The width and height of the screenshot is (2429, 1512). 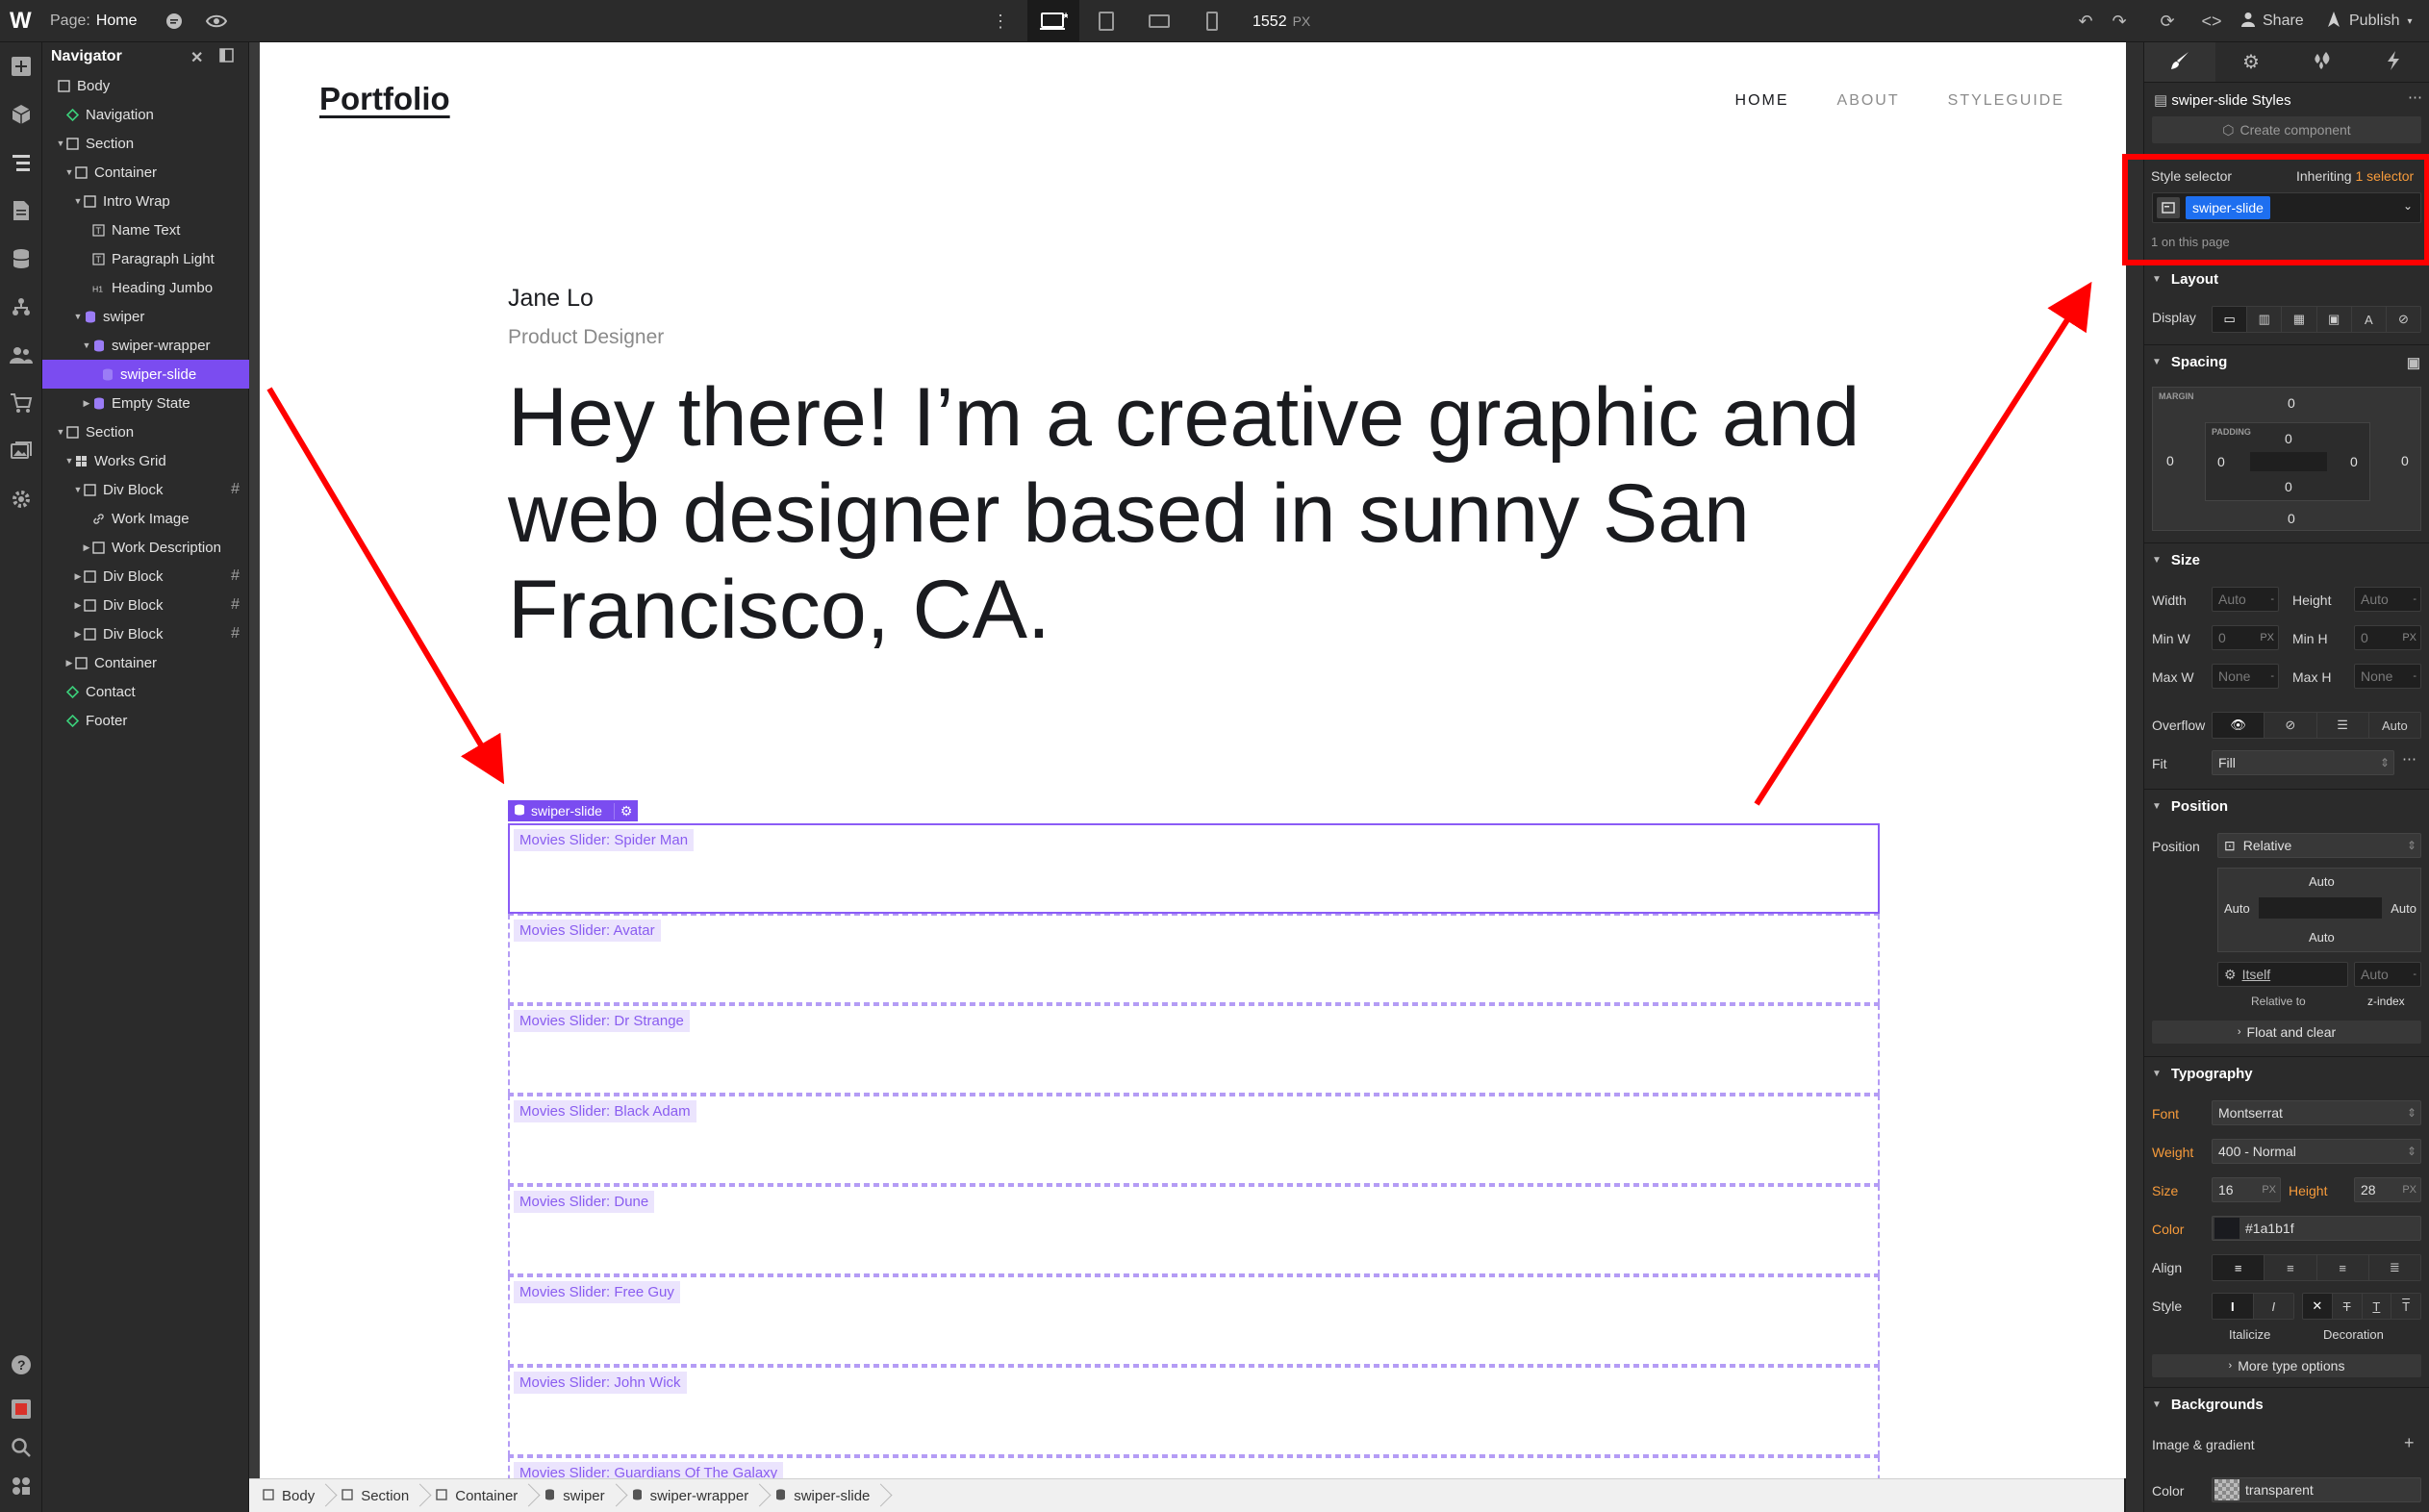 I want to click on help-icon: ?, so click(x=22, y=1365).